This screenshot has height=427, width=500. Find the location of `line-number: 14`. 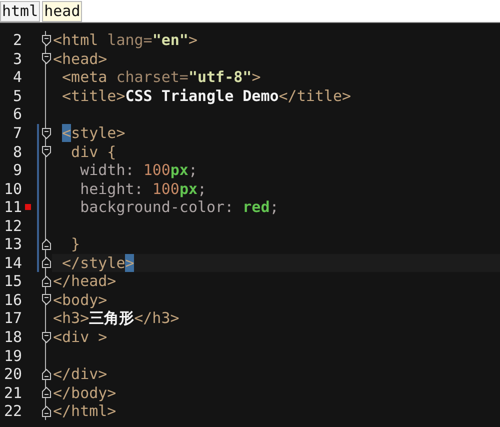

line-number: 14 is located at coordinates (12, 263).